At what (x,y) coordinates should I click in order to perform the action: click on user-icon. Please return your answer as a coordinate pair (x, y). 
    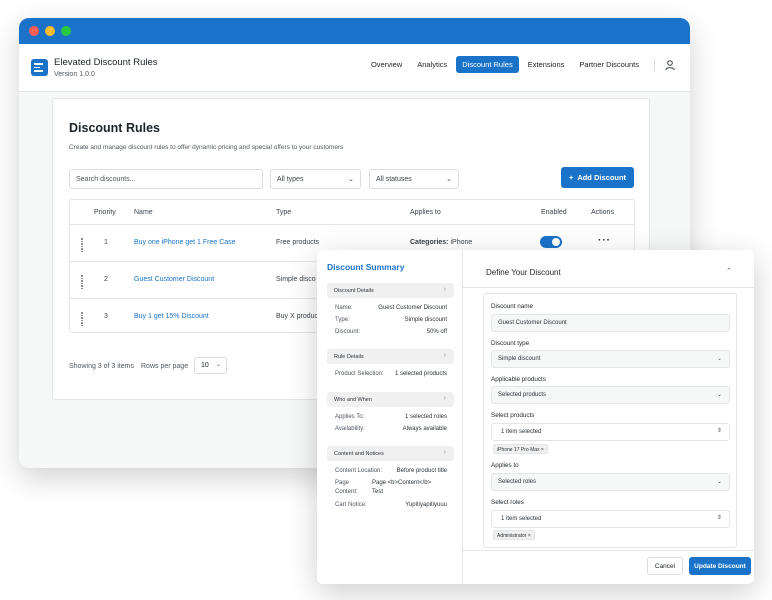
    Looking at the image, I should click on (670, 65).